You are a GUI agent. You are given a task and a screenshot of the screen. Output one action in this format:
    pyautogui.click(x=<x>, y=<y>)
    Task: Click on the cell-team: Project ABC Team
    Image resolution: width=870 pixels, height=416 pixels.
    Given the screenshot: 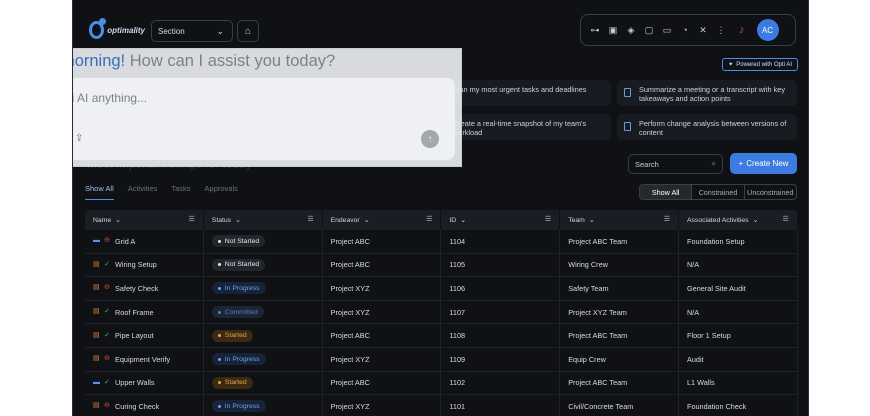 What is the action you would take?
    pyautogui.click(x=619, y=335)
    